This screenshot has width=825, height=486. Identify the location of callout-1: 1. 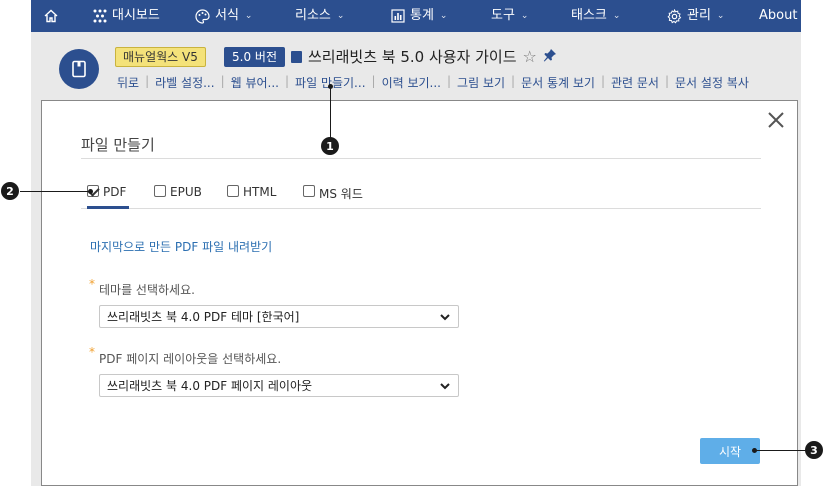
(330, 146).